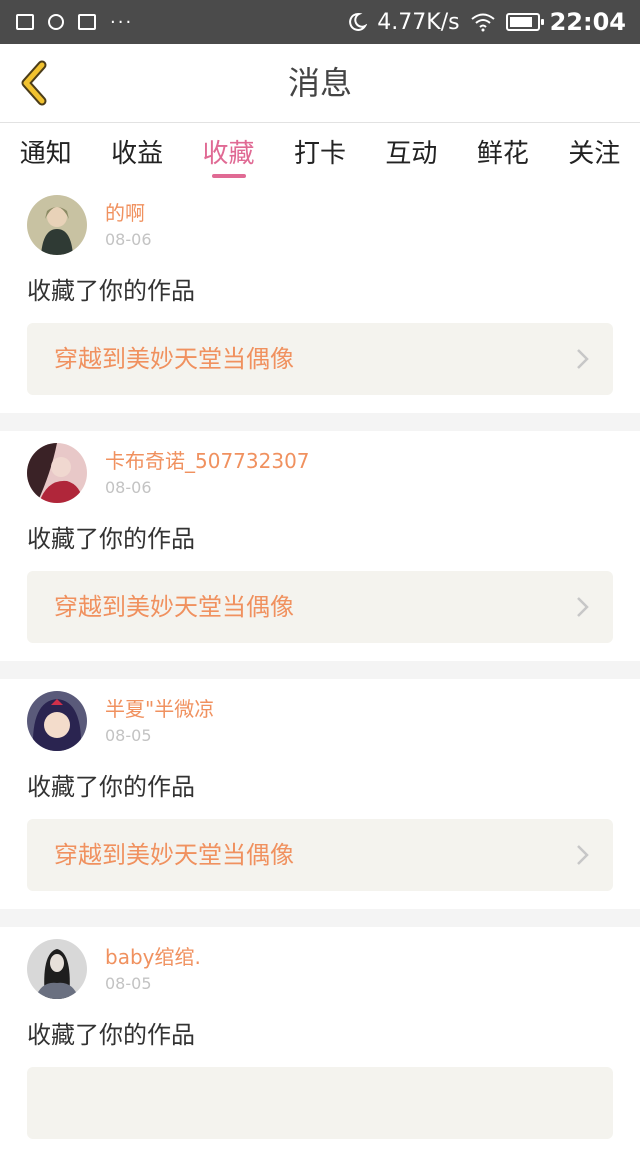 This screenshot has width=640, height=1157. What do you see at coordinates (502, 153) in the screenshot?
I see `tab-flowers: 鲜花` at bounding box center [502, 153].